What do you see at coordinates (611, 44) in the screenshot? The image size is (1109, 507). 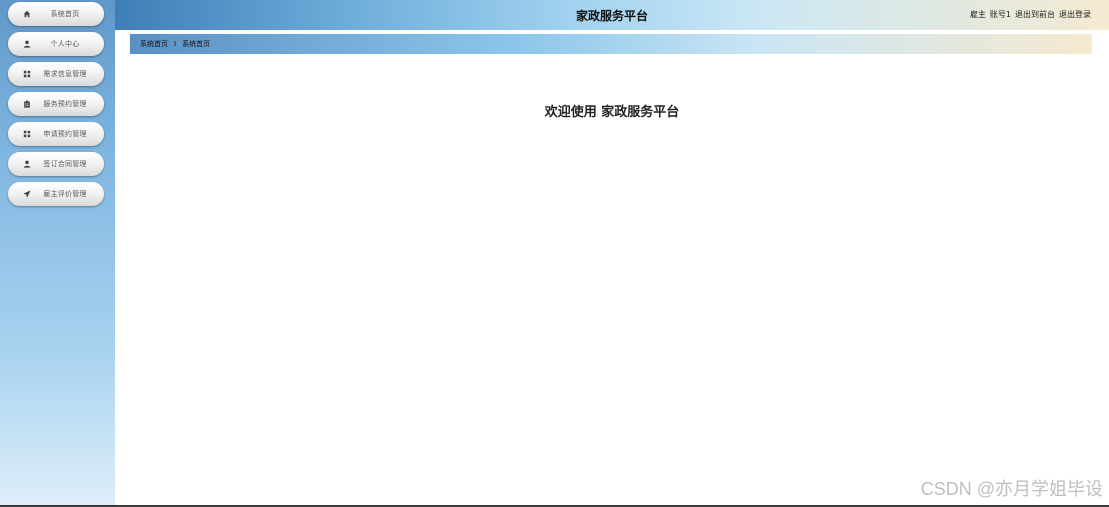 I see `breadcrumb: 系统首页 Ⅰ 系统首页` at bounding box center [611, 44].